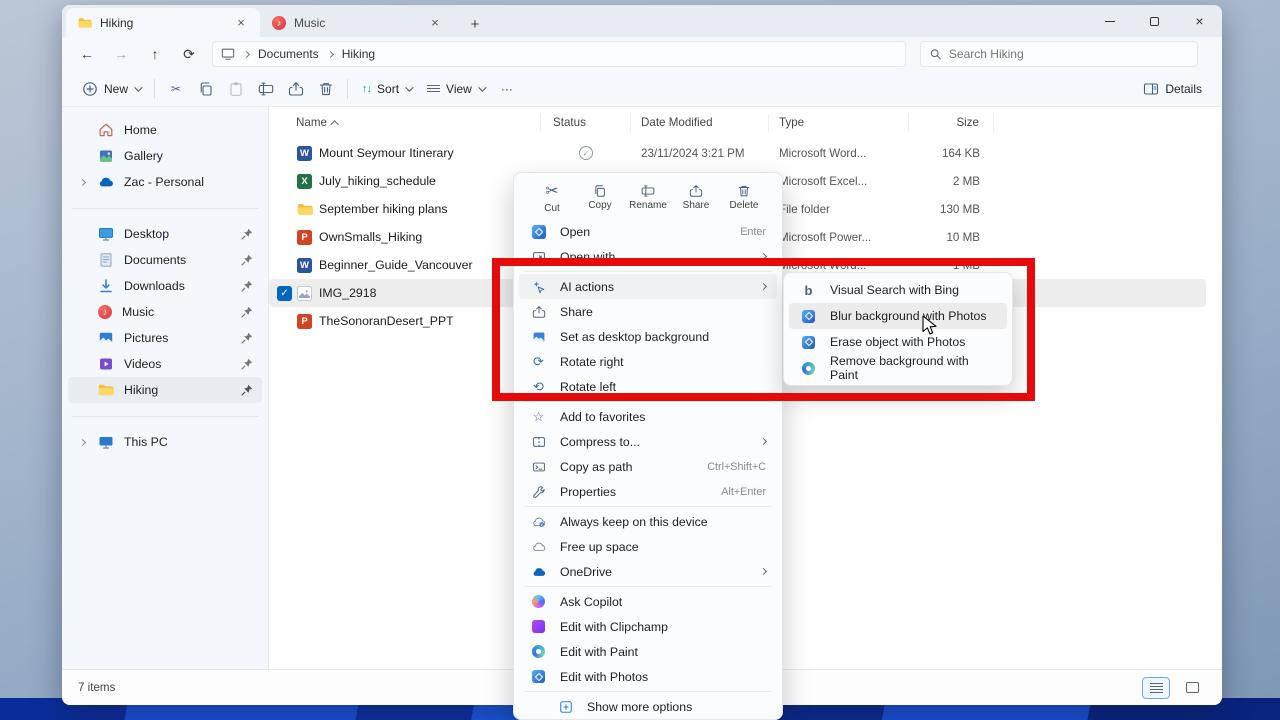  I want to click on file-name: Beginner_Guide_Vancouver, so click(396, 265).